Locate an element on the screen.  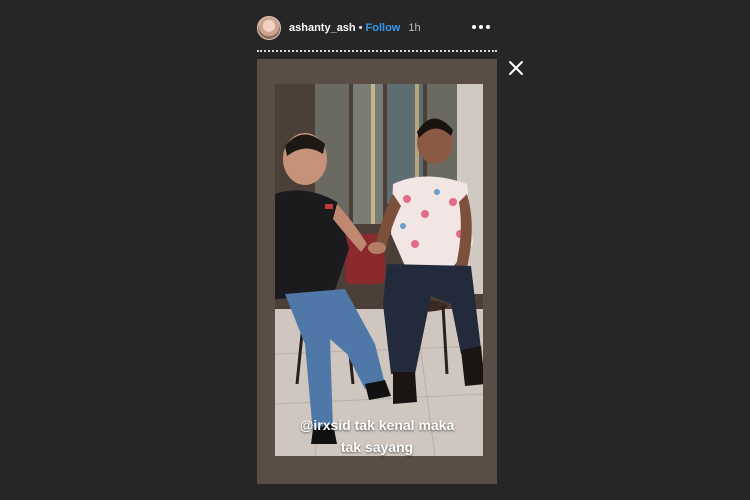
story-caption: @irxsid tak kenal maka tak sayang is located at coordinates (377, 436).